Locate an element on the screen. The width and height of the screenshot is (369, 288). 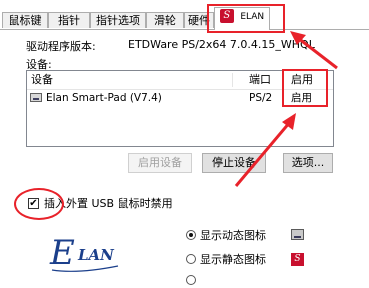
elan-logo: E LAN is located at coordinates (87, 252).